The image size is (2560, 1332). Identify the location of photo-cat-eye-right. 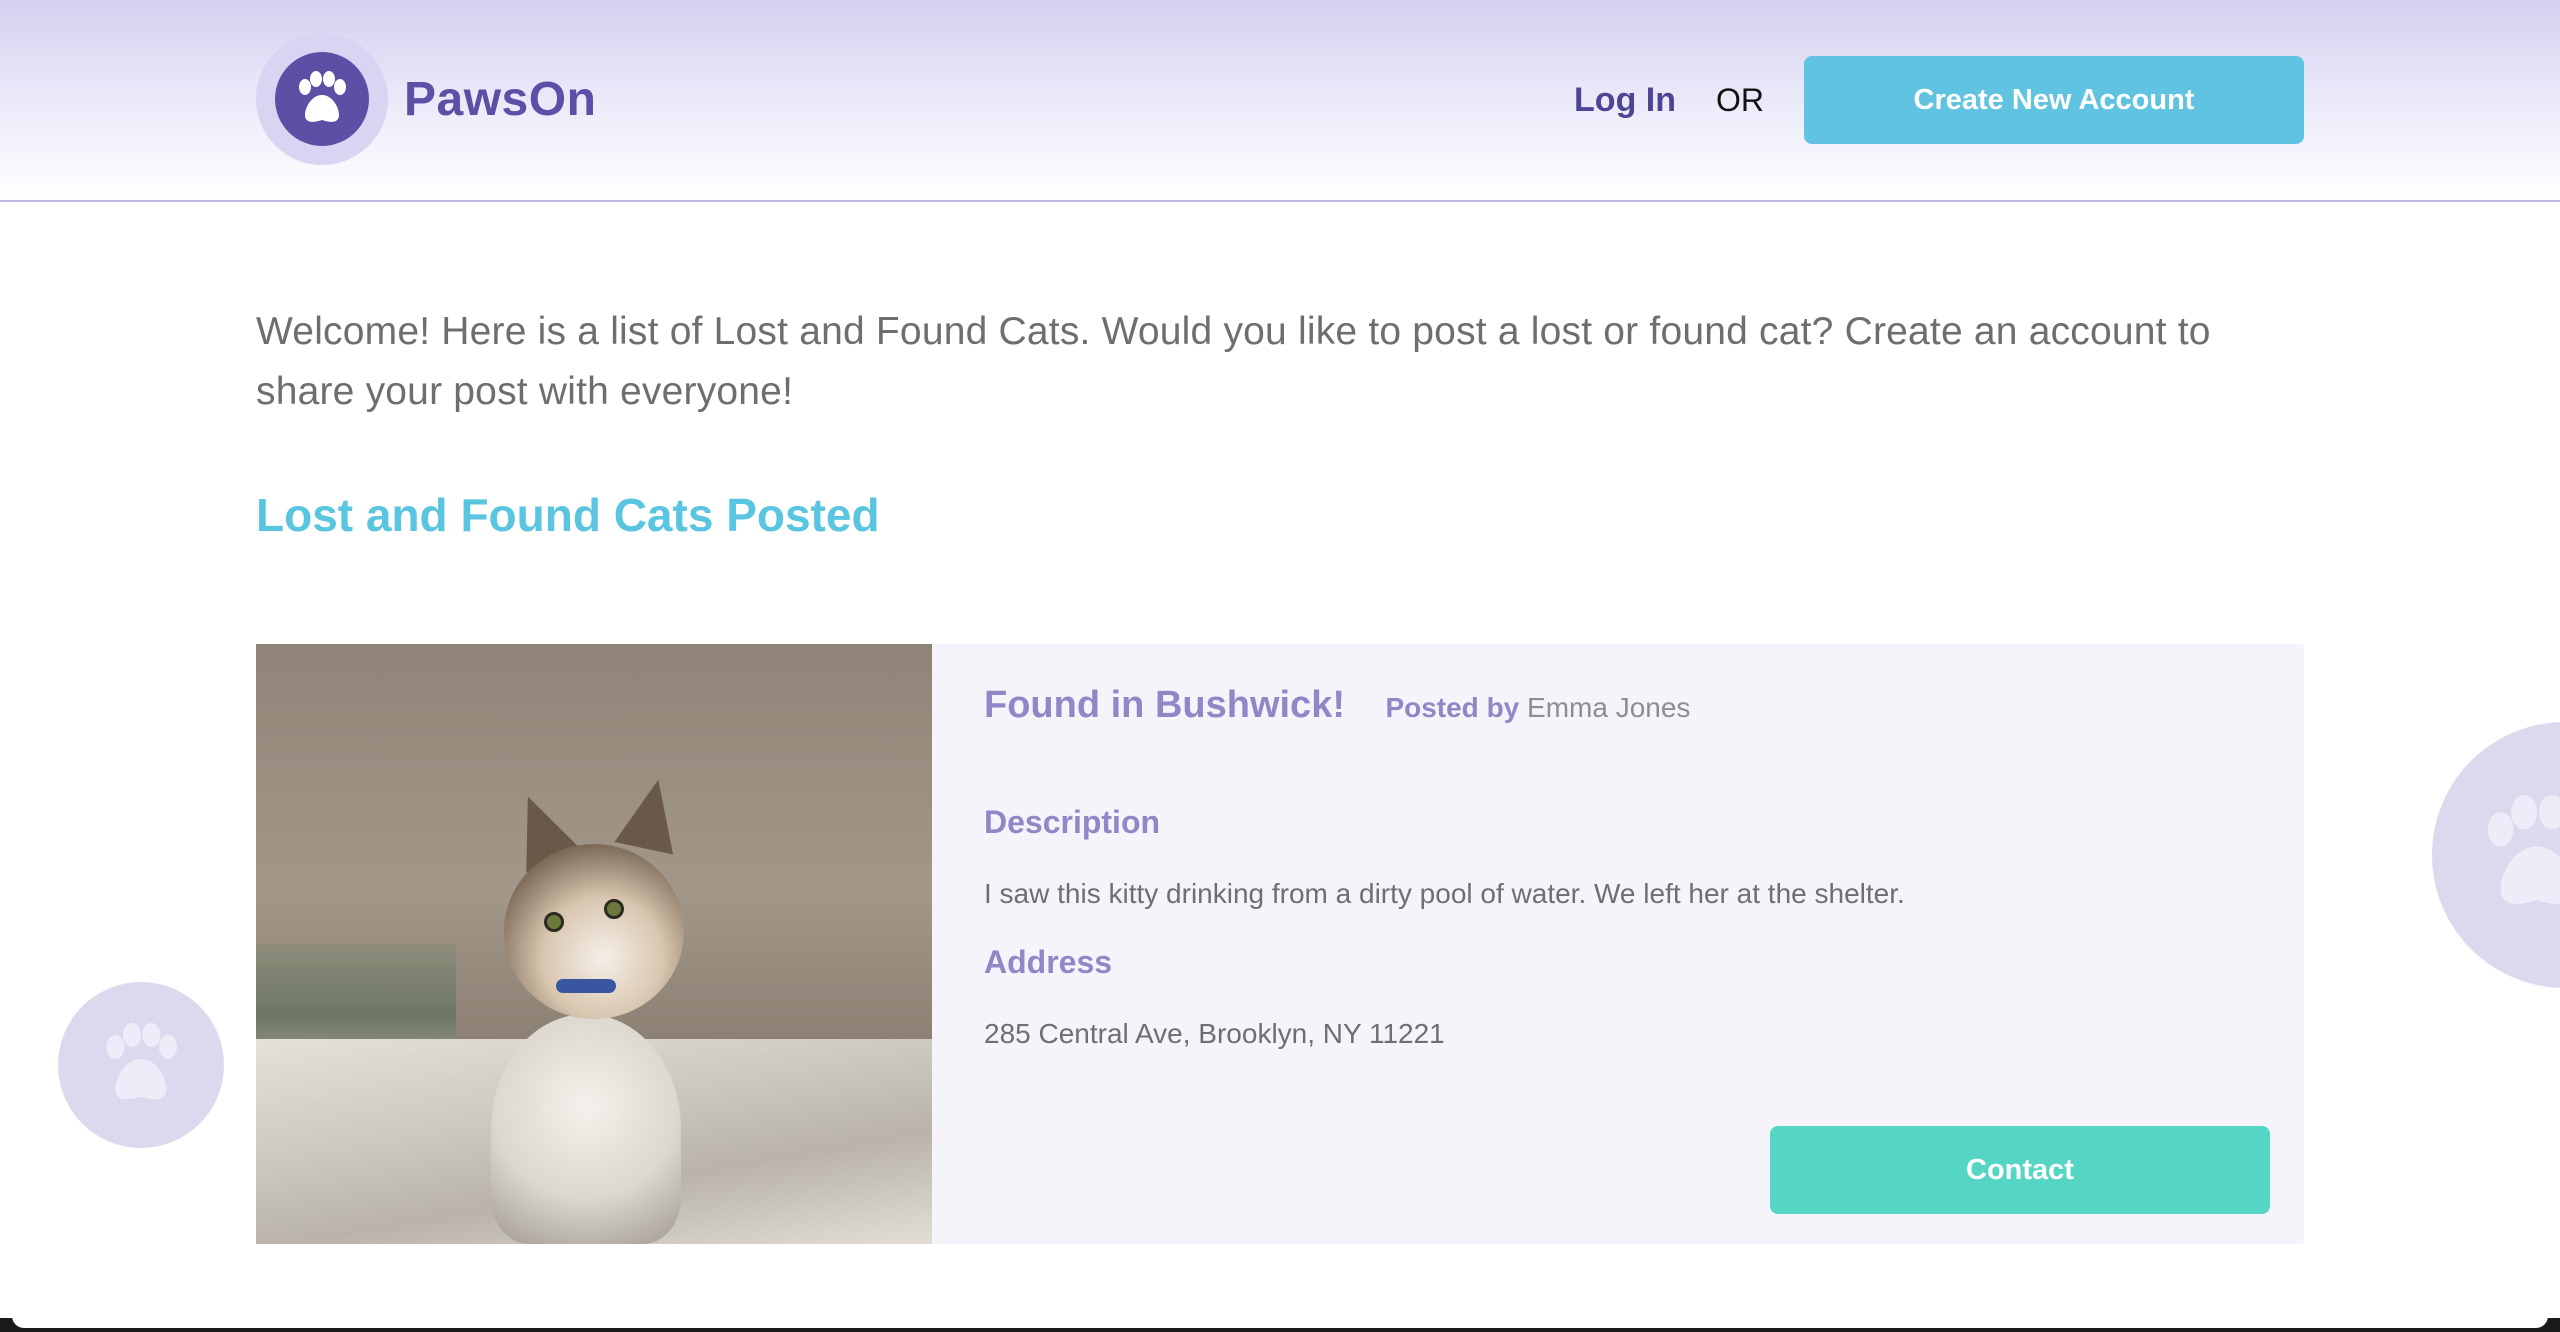
(614, 909).